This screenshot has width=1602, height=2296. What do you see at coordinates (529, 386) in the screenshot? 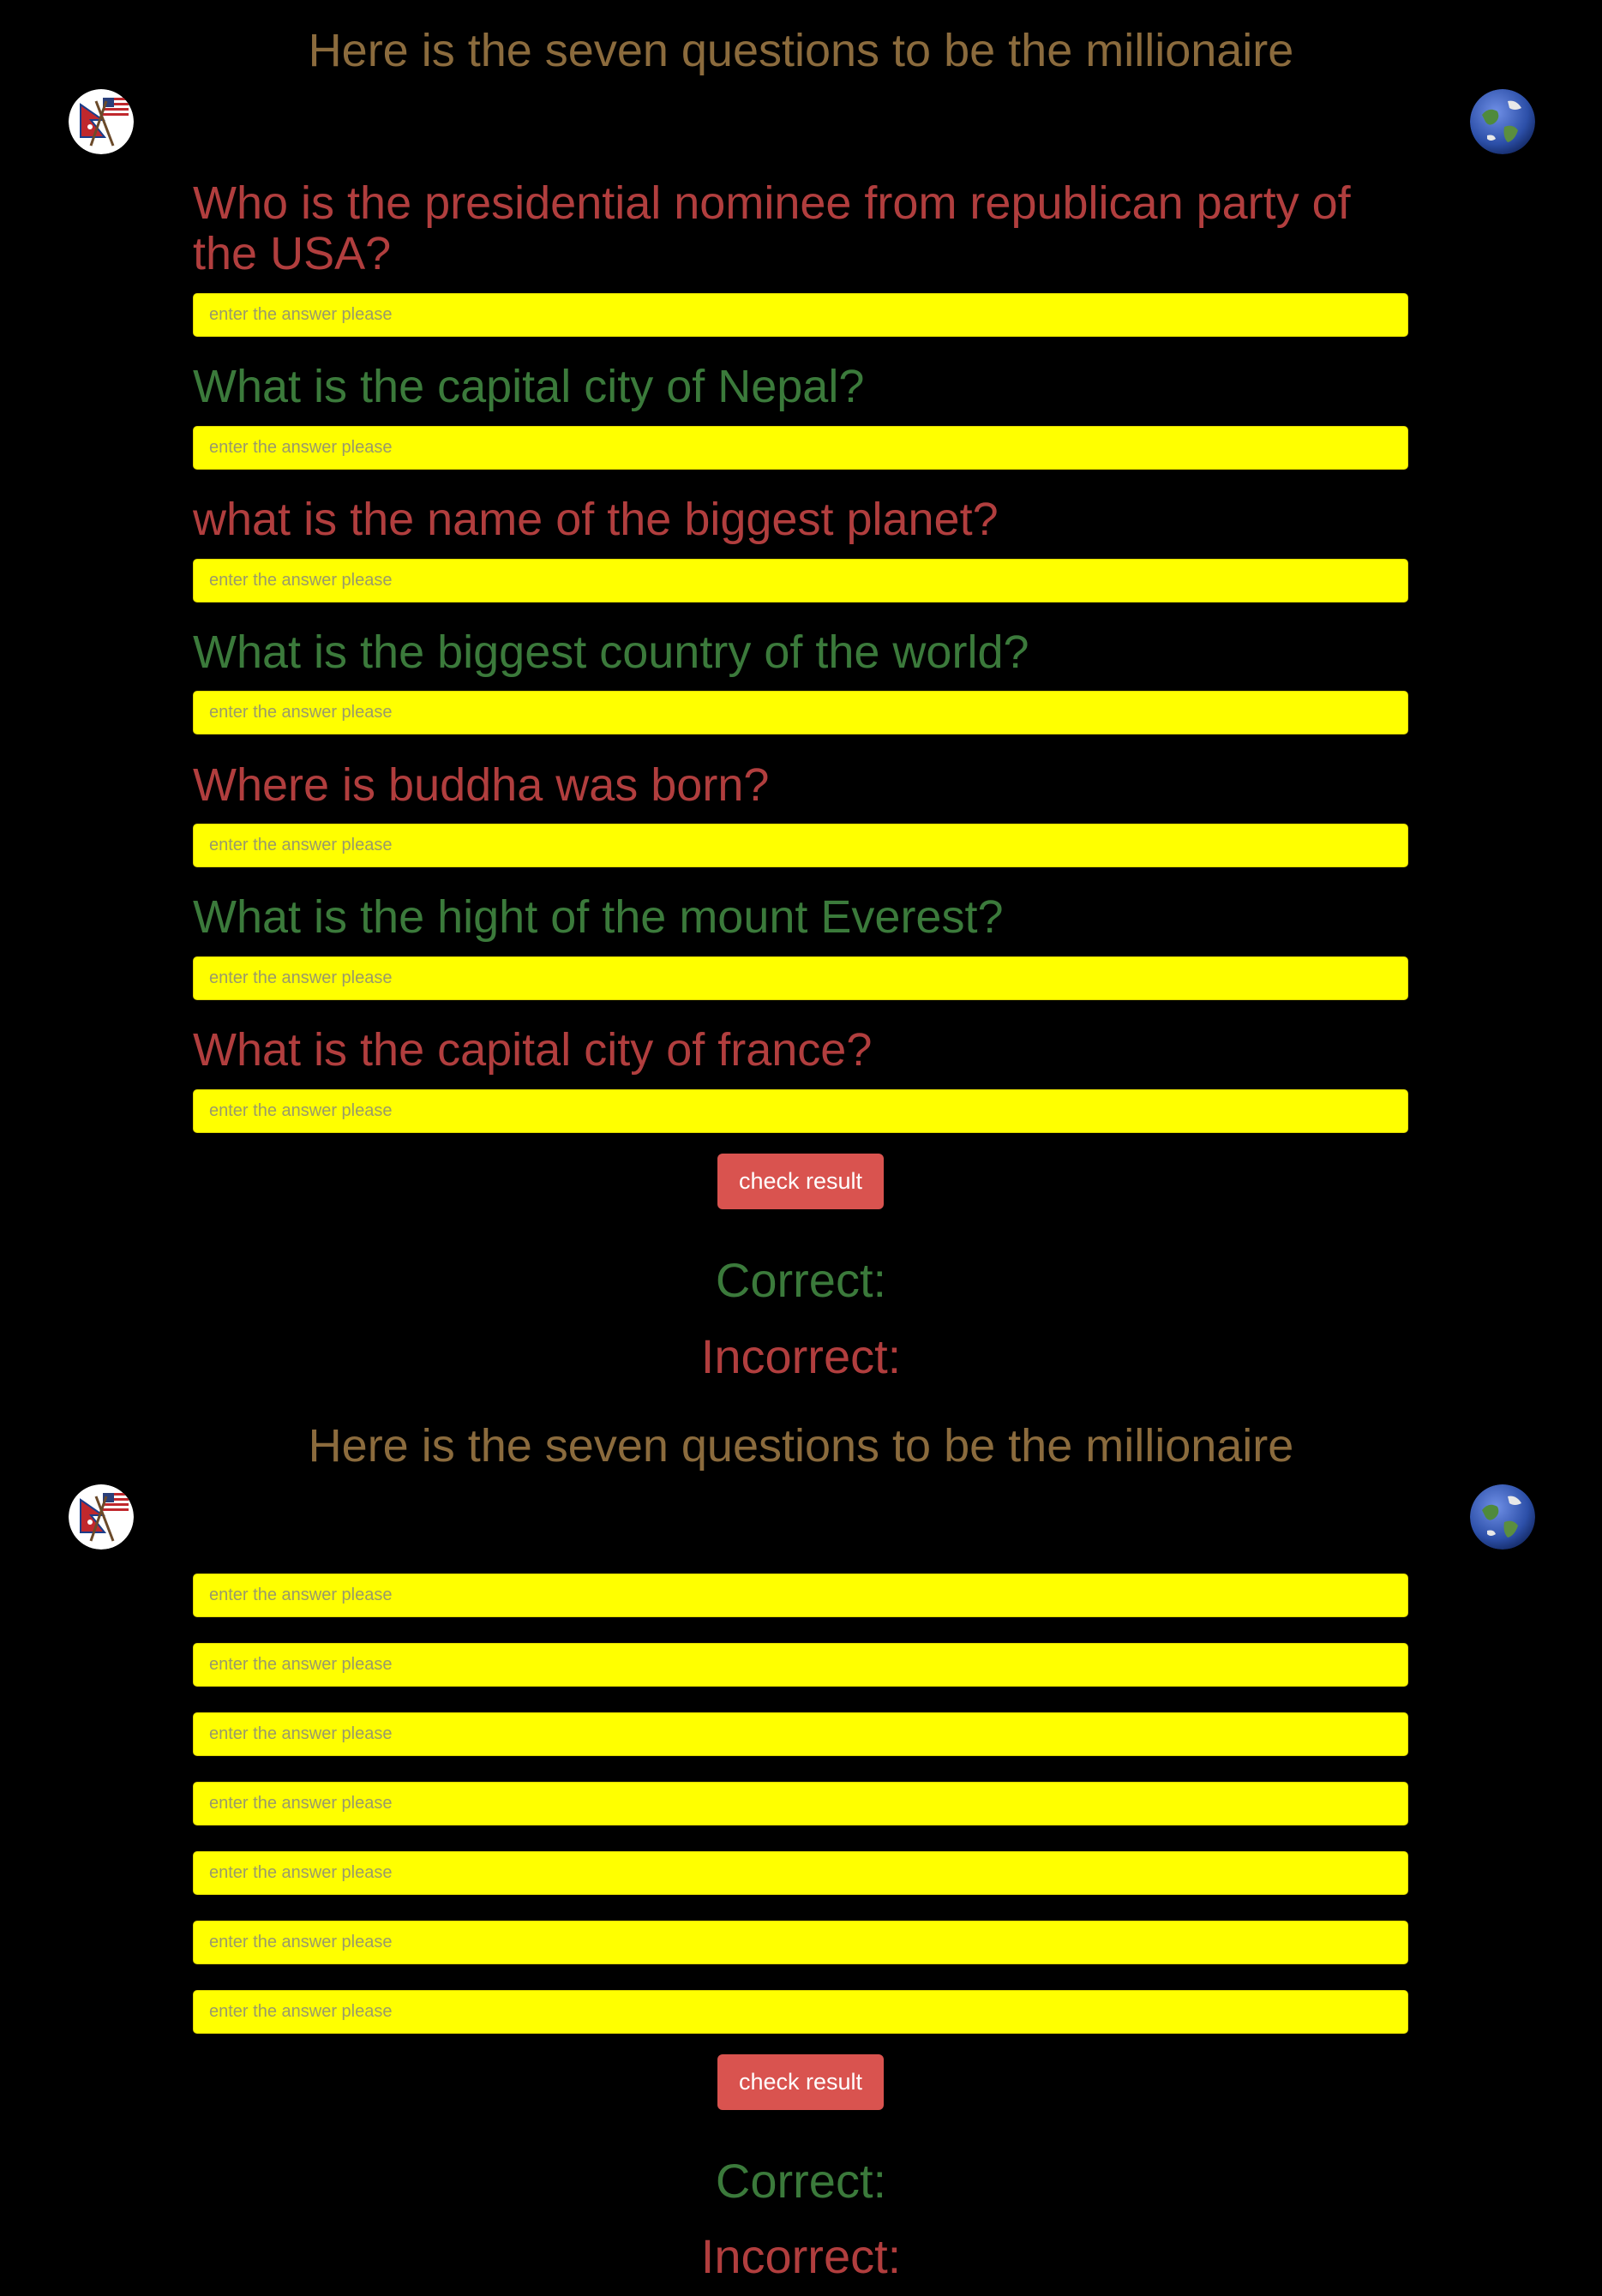
I see `question-2: What is the capital city of Nepal?` at bounding box center [529, 386].